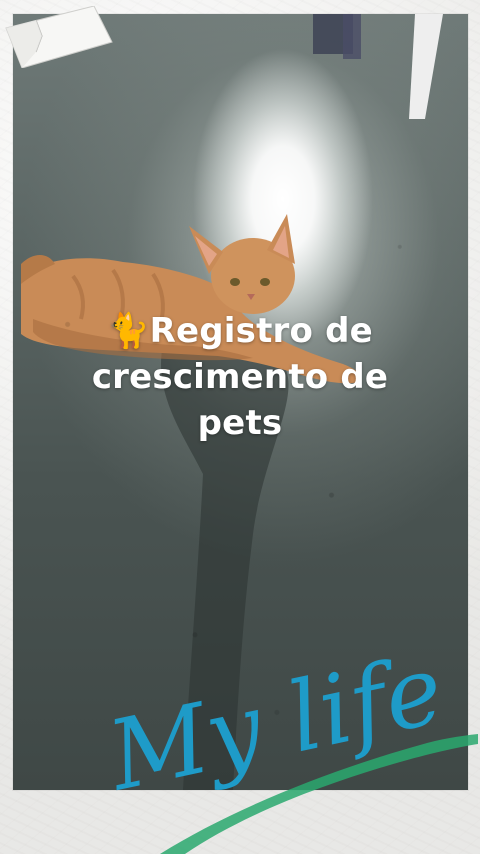 The width and height of the screenshot is (480, 854). I want to click on page-title: 🐈Registro de crescimento de pets, so click(240, 377).